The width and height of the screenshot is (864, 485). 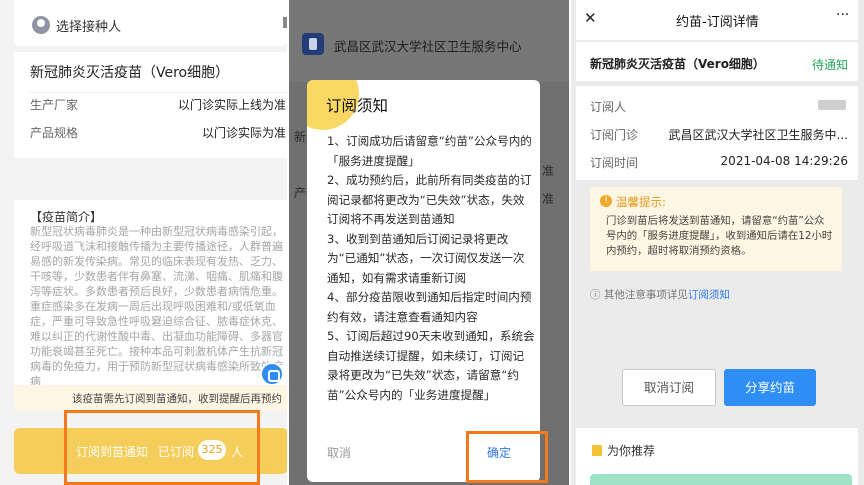 What do you see at coordinates (645, 295) in the screenshot?
I see `note-prefix: 其他注意事项详见` at bounding box center [645, 295].